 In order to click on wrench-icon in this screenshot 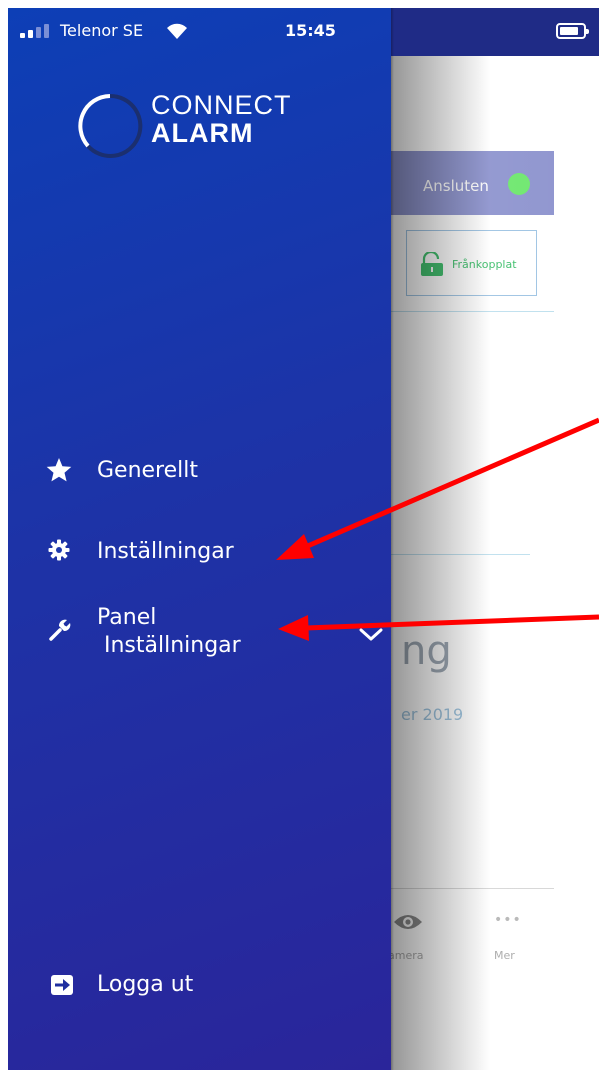, I will do `click(60, 630)`.